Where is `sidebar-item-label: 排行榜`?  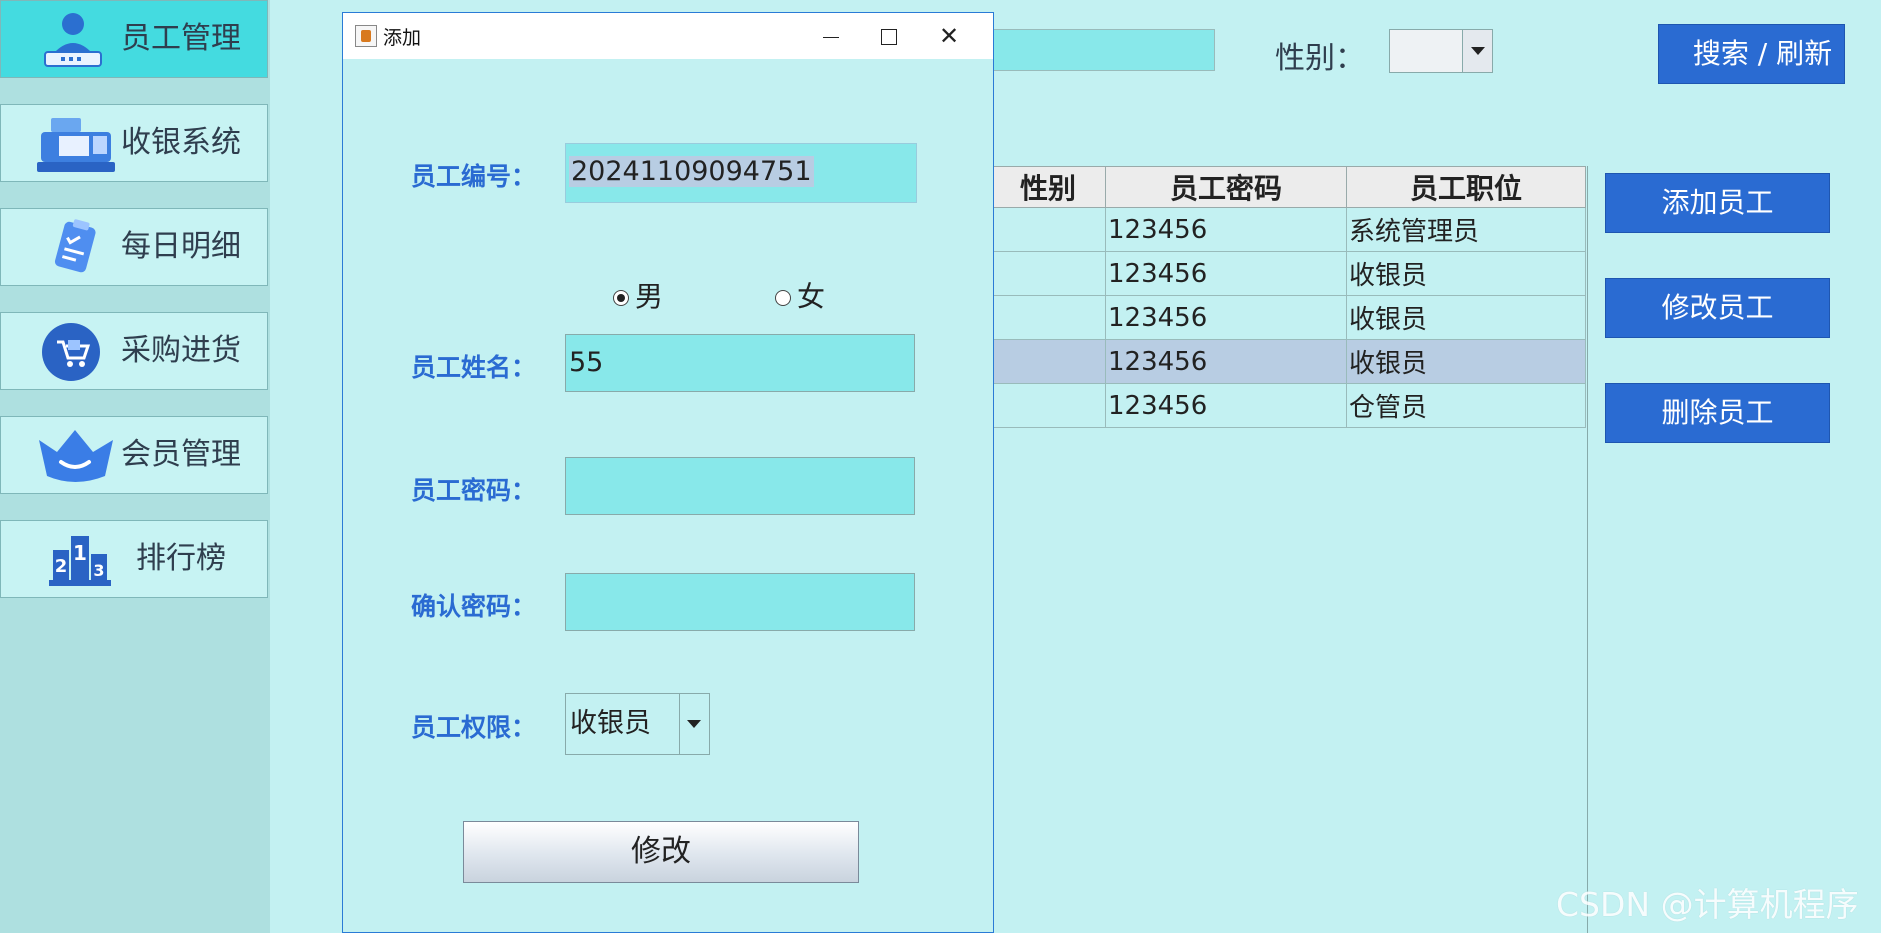 sidebar-item-label: 排行榜 is located at coordinates (181, 558).